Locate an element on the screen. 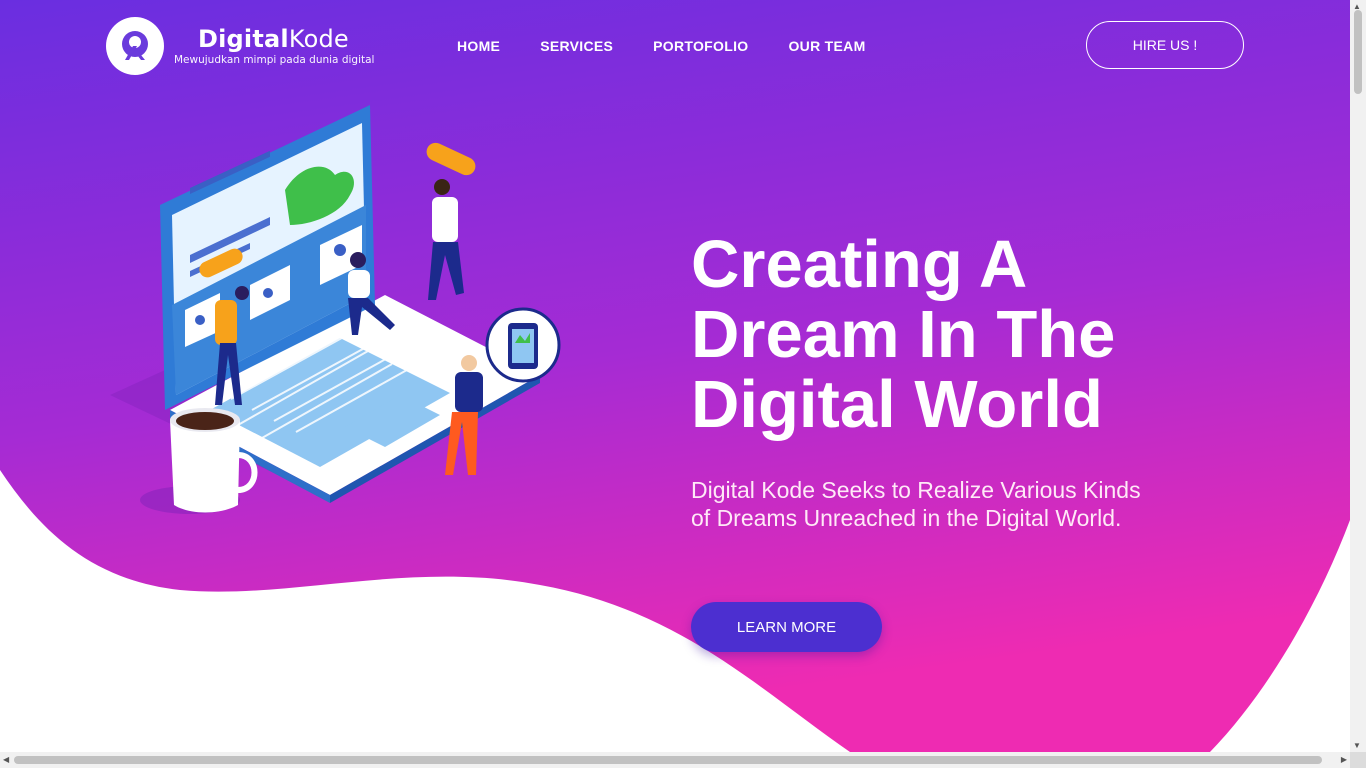 The width and height of the screenshot is (1366, 768). vertical-scrollbar-thumb is located at coordinates (1358, 52).